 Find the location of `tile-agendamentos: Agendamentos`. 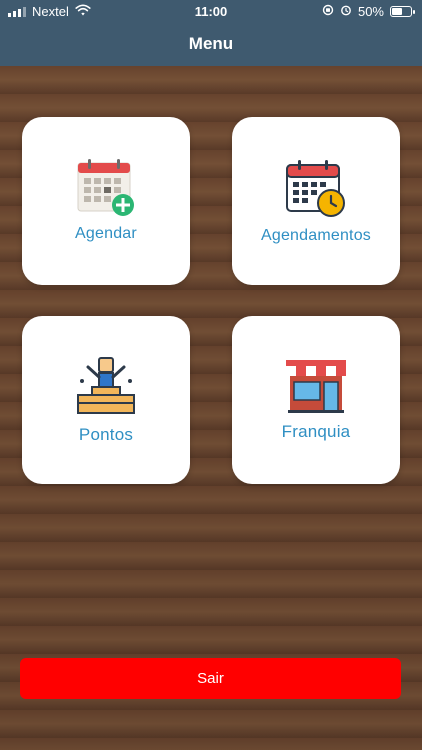

tile-agendamentos: Agendamentos is located at coordinates (316, 201).